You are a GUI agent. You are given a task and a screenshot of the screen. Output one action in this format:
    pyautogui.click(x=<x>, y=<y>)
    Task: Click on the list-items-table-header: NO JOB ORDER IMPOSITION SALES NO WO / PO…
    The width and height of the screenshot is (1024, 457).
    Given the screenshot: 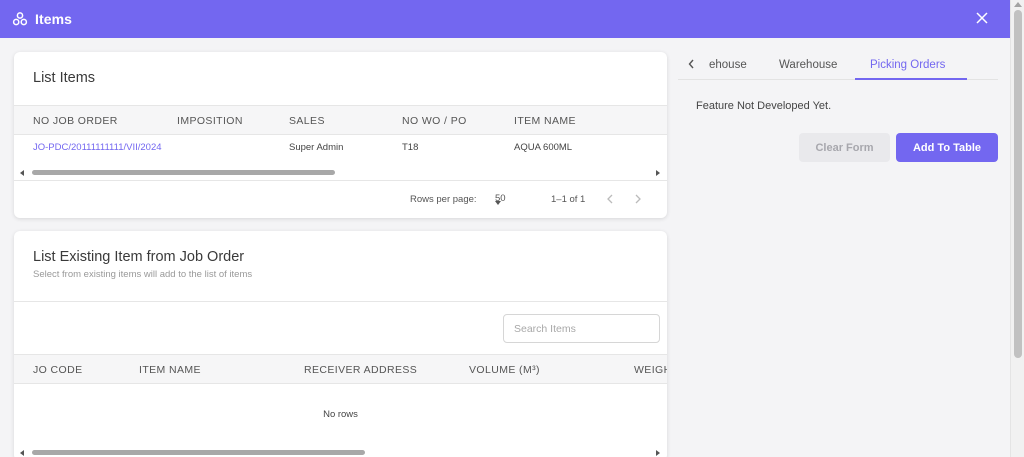 What is the action you would take?
    pyautogui.click(x=340, y=120)
    